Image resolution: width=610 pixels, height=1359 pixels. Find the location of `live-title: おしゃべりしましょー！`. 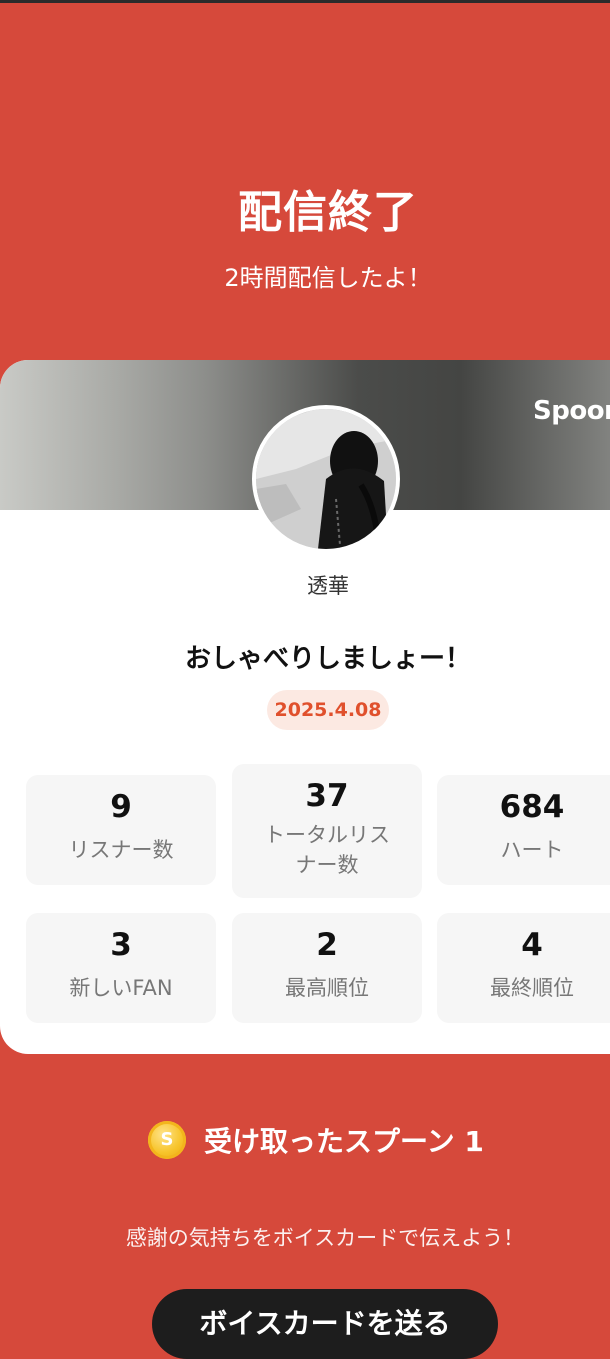

live-title: おしゃべりしましょー！ is located at coordinates (327, 659).